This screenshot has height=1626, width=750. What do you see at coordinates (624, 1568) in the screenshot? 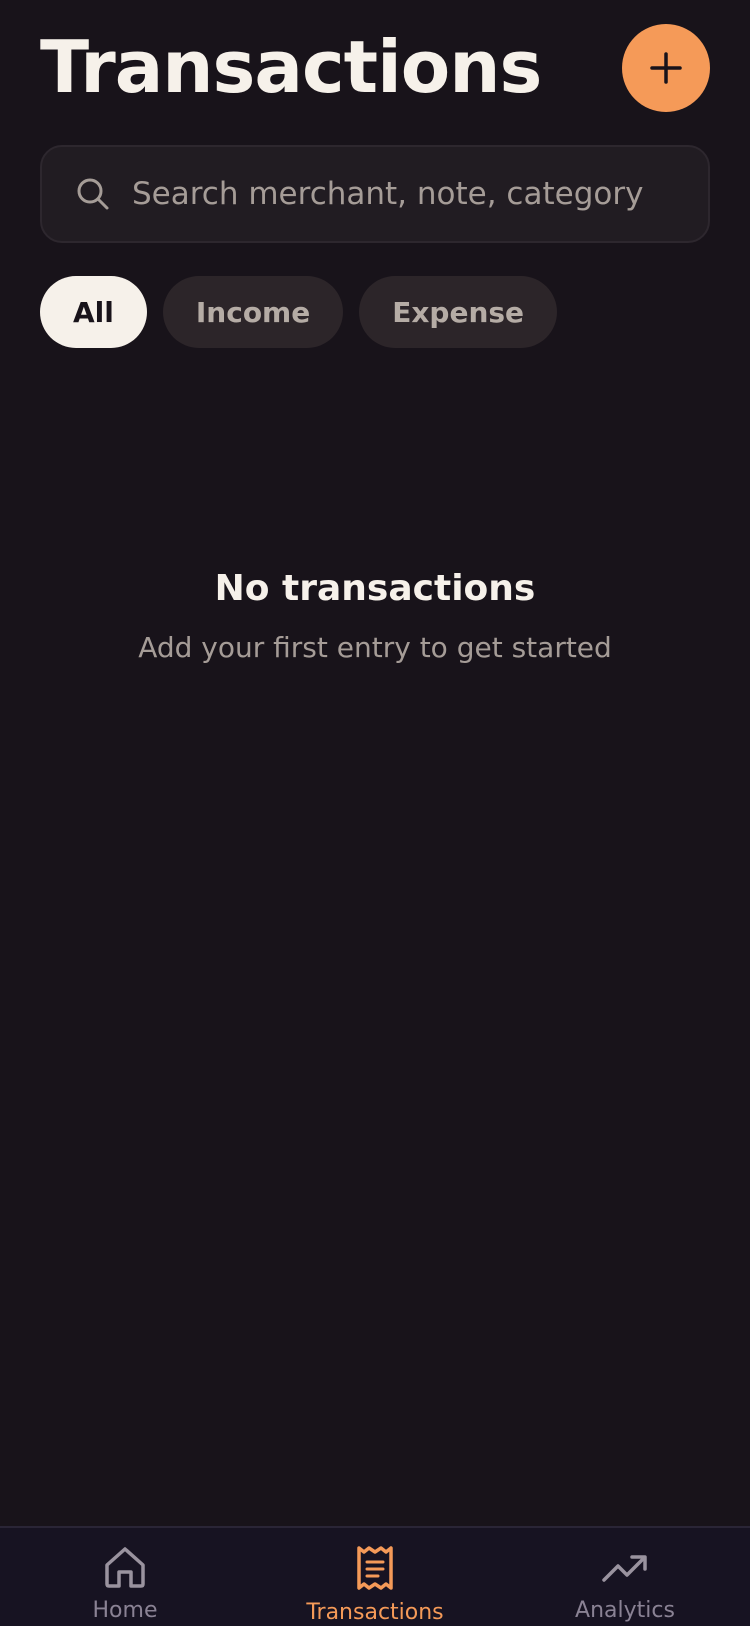
I see `trending-up-icon` at bounding box center [624, 1568].